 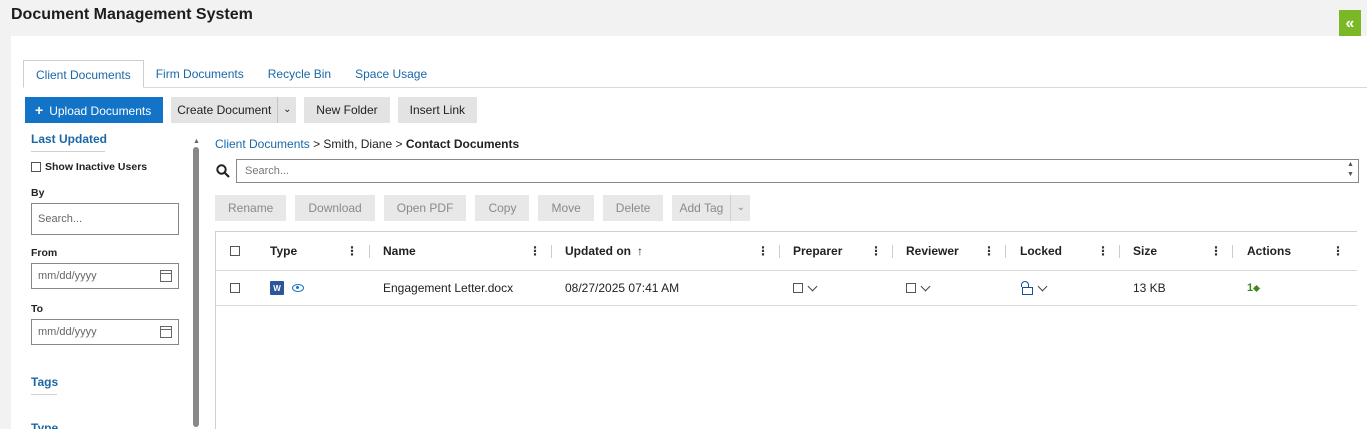 What do you see at coordinates (391, 74) in the screenshot?
I see `tab-space-usage: Space Usage` at bounding box center [391, 74].